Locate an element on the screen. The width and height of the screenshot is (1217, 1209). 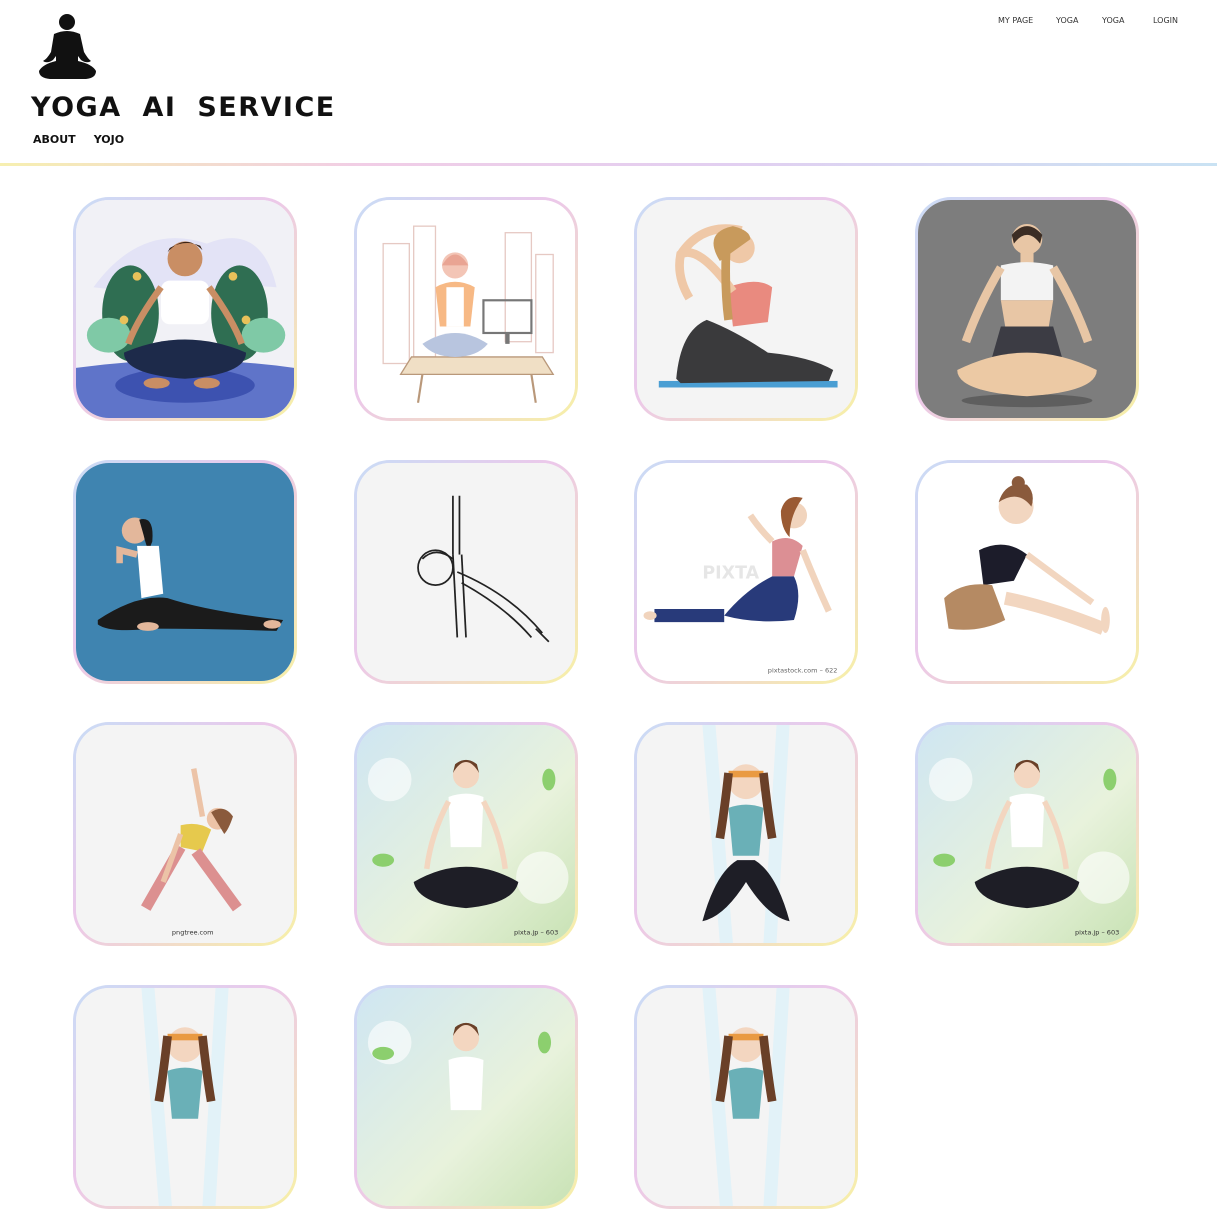
svg-text: pngtree.com is located at coordinates (193, 932).